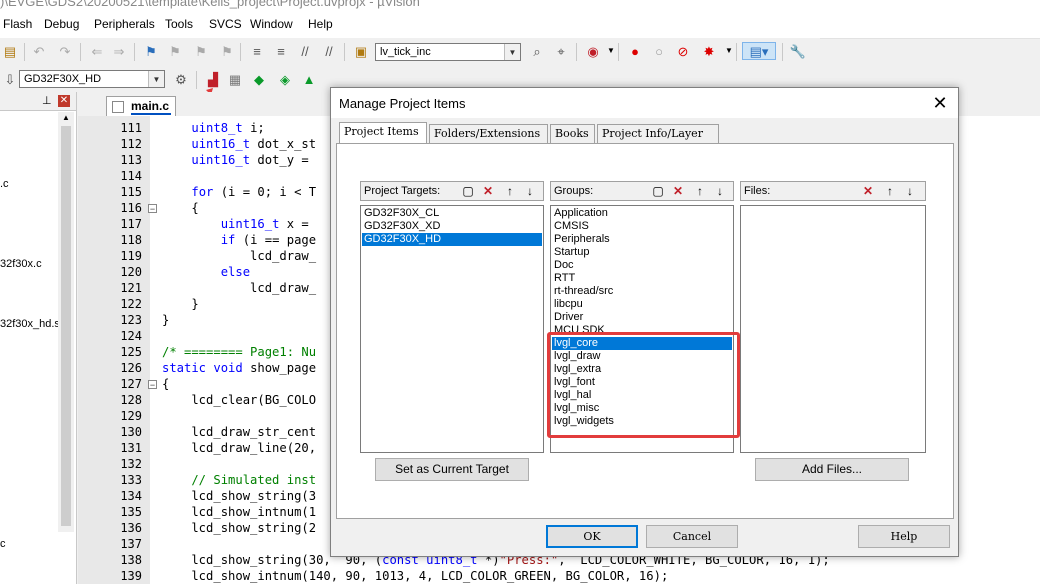 The height and width of the screenshot is (584, 1040). I want to click on line-number: 138, so click(131, 560).